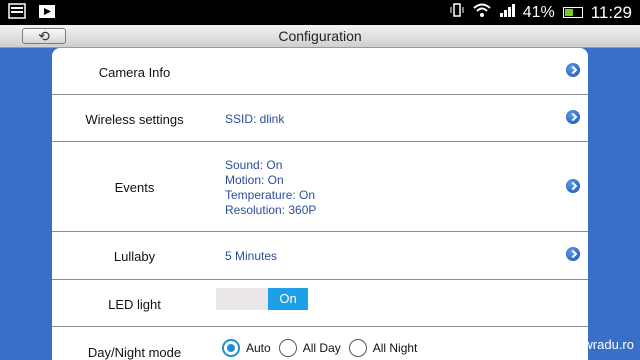  Describe the element at coordinates (262, 299) in the screenshot. I see `led-light-toggle: On` at that location.